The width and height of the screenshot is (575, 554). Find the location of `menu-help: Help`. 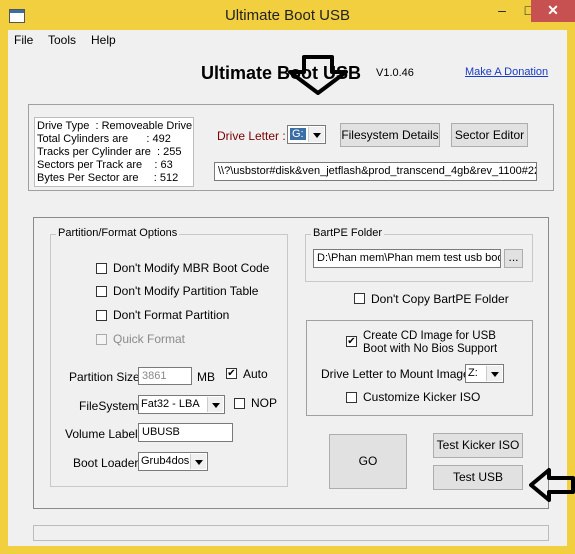

menu-help: Help is located at coordinates (103, 40).